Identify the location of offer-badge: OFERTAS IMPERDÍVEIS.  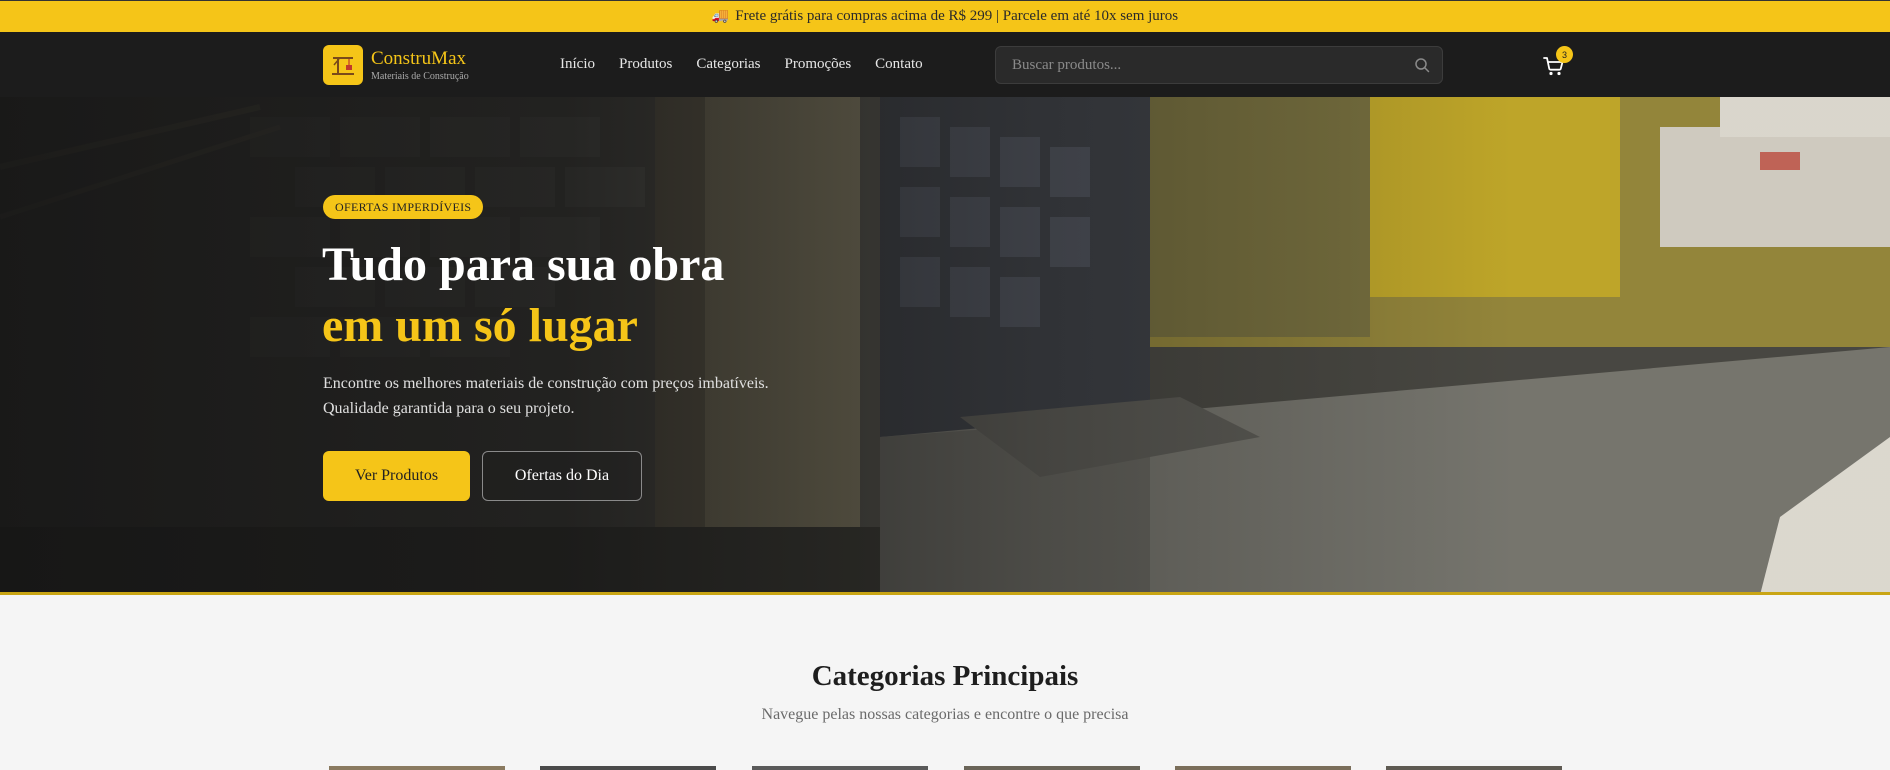
(403, 207).